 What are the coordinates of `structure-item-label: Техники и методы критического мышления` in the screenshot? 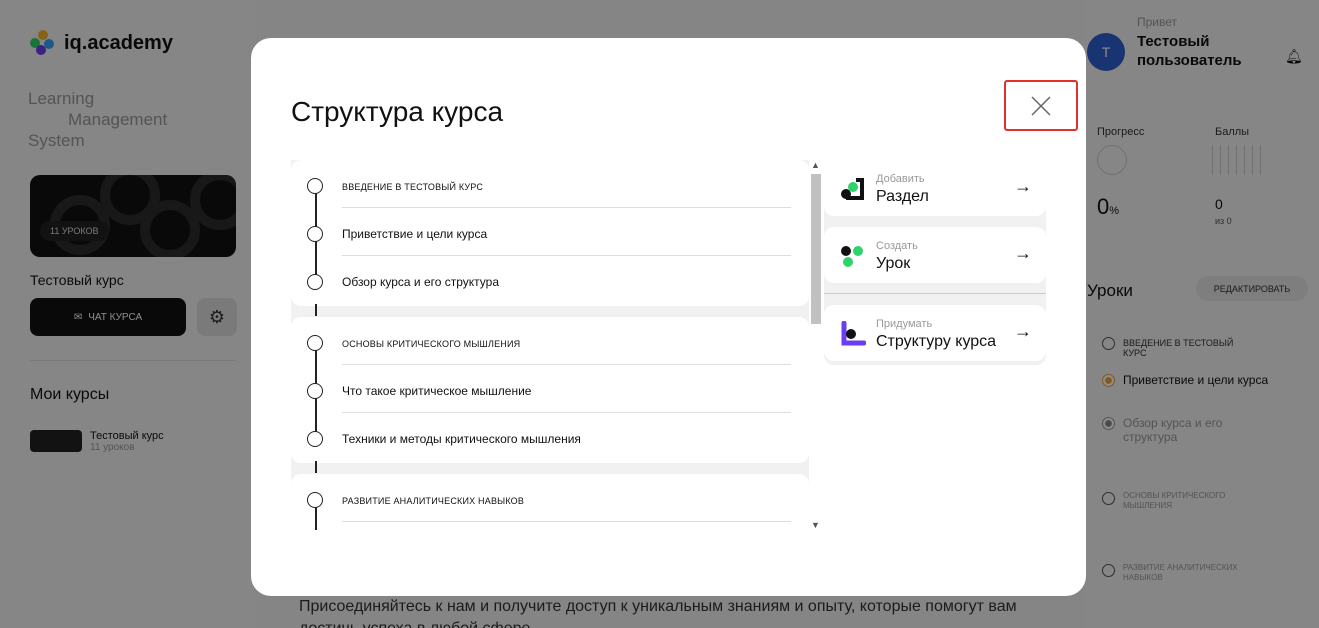 It's located at (461, 439).